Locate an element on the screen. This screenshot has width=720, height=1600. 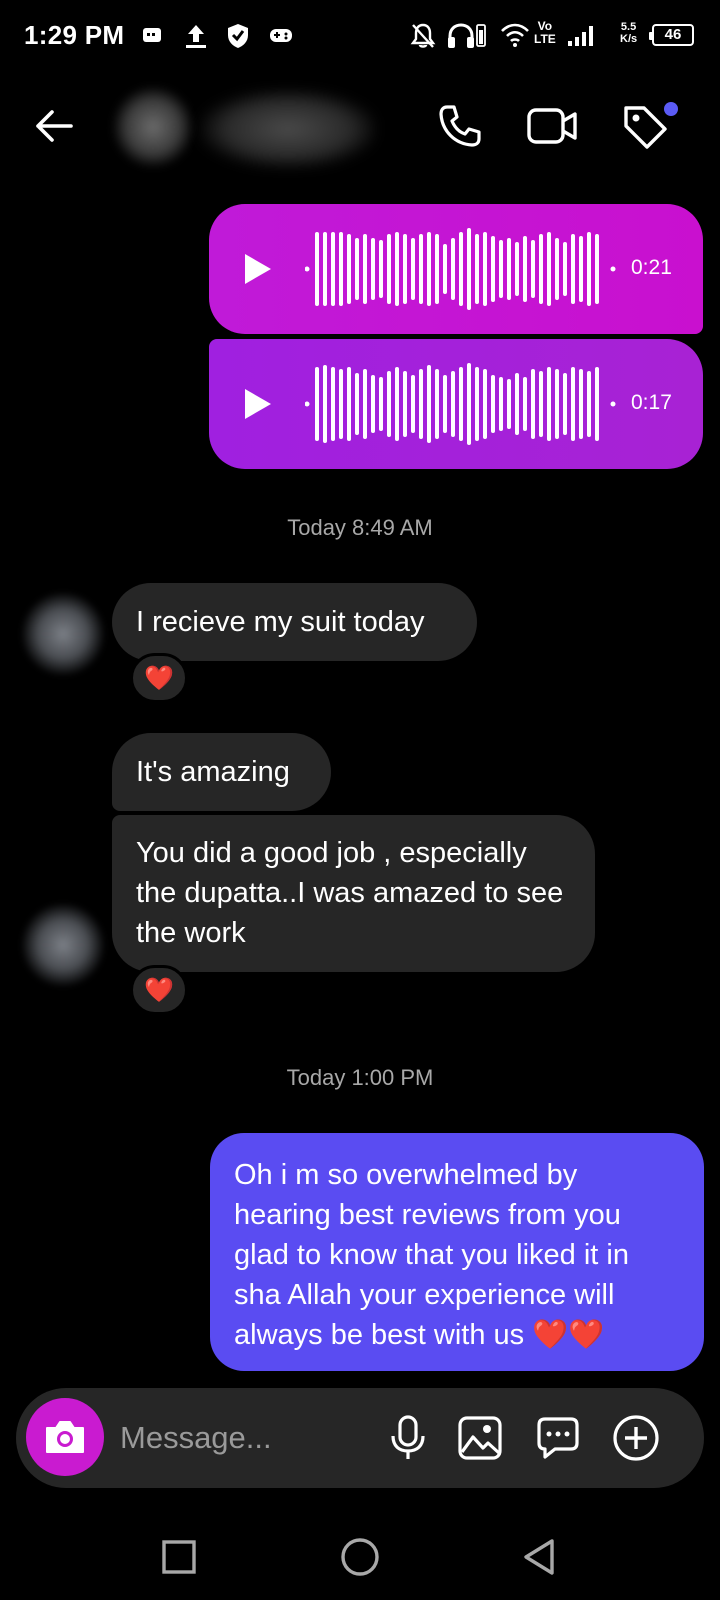
status-time: 1:29 PM is located at coordinates (74, 35).